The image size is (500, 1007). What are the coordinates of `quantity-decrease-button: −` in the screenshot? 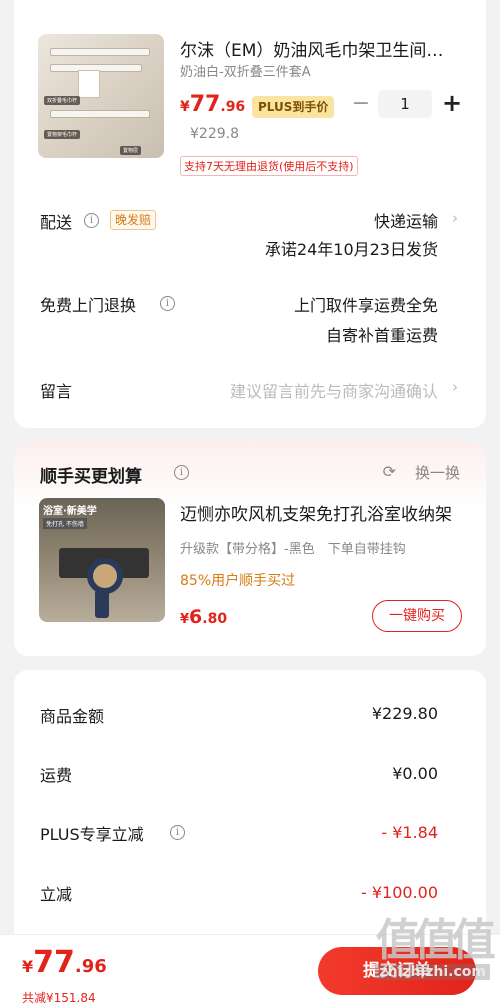 It's located at (361, 105).